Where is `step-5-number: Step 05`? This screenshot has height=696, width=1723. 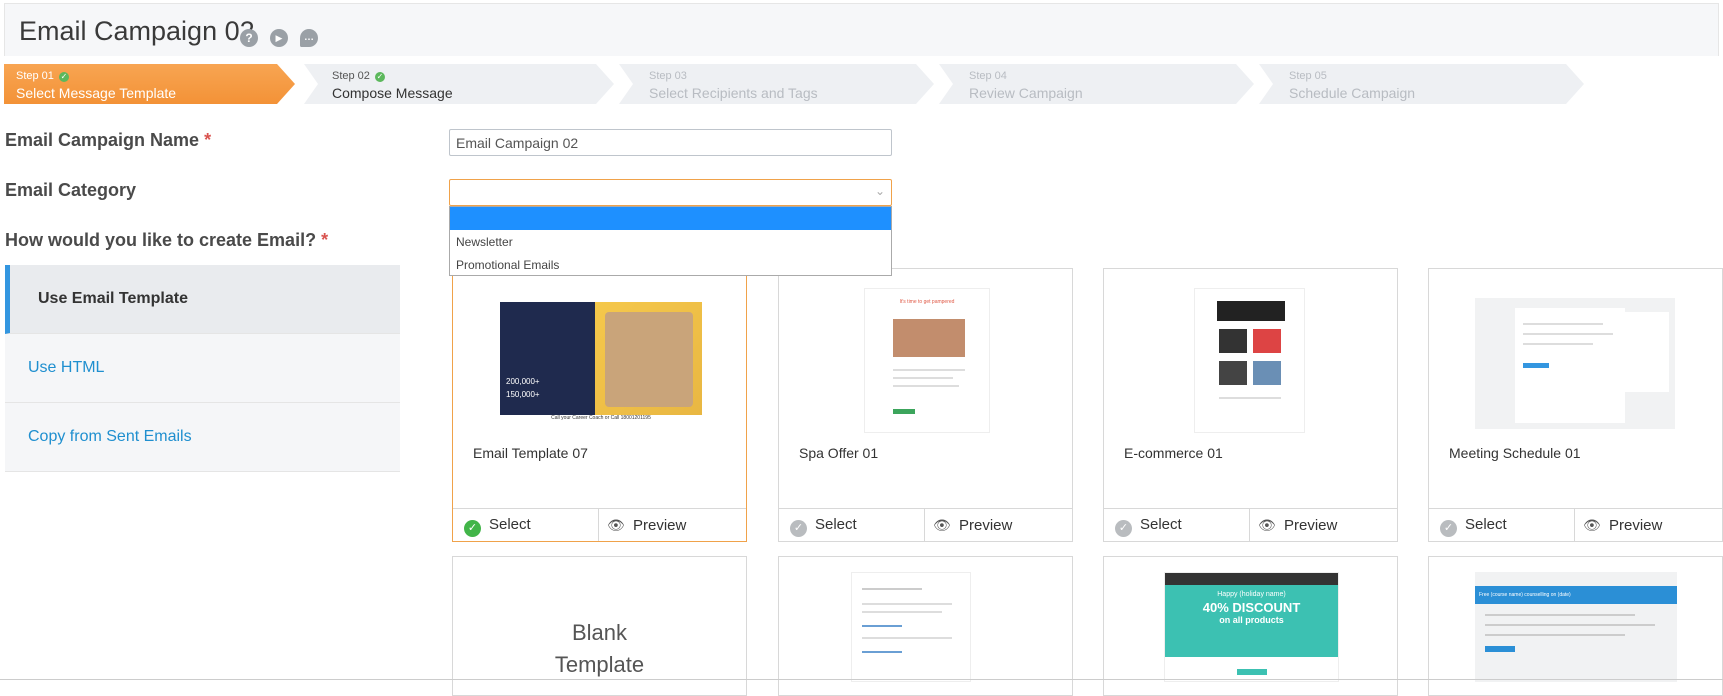 step-5-number: Step 05 is located at coordinates (1308, 76).